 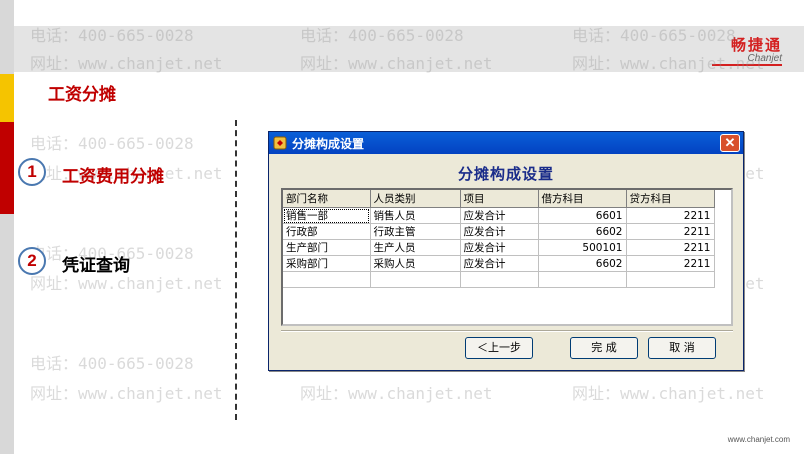 I want to click on close-icon: ✕, so click(x=730, y=143).